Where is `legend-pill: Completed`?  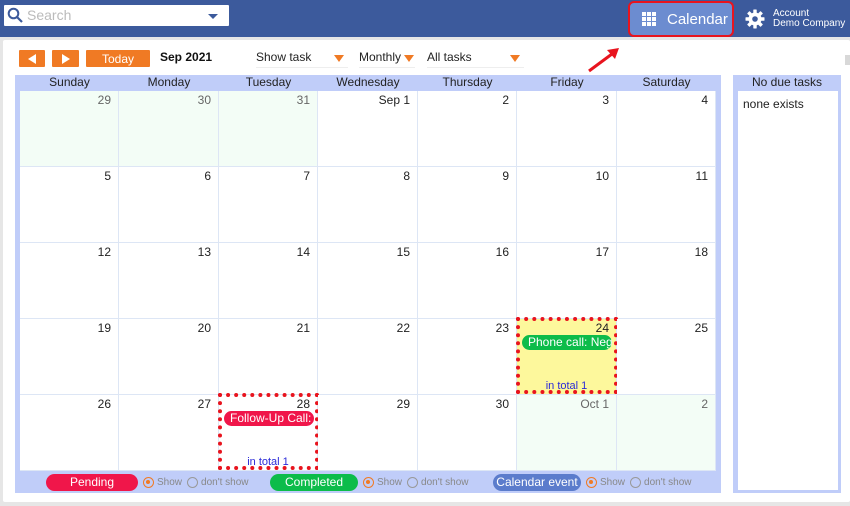 legend-pill: Completed is located at coordinates (314, 482).